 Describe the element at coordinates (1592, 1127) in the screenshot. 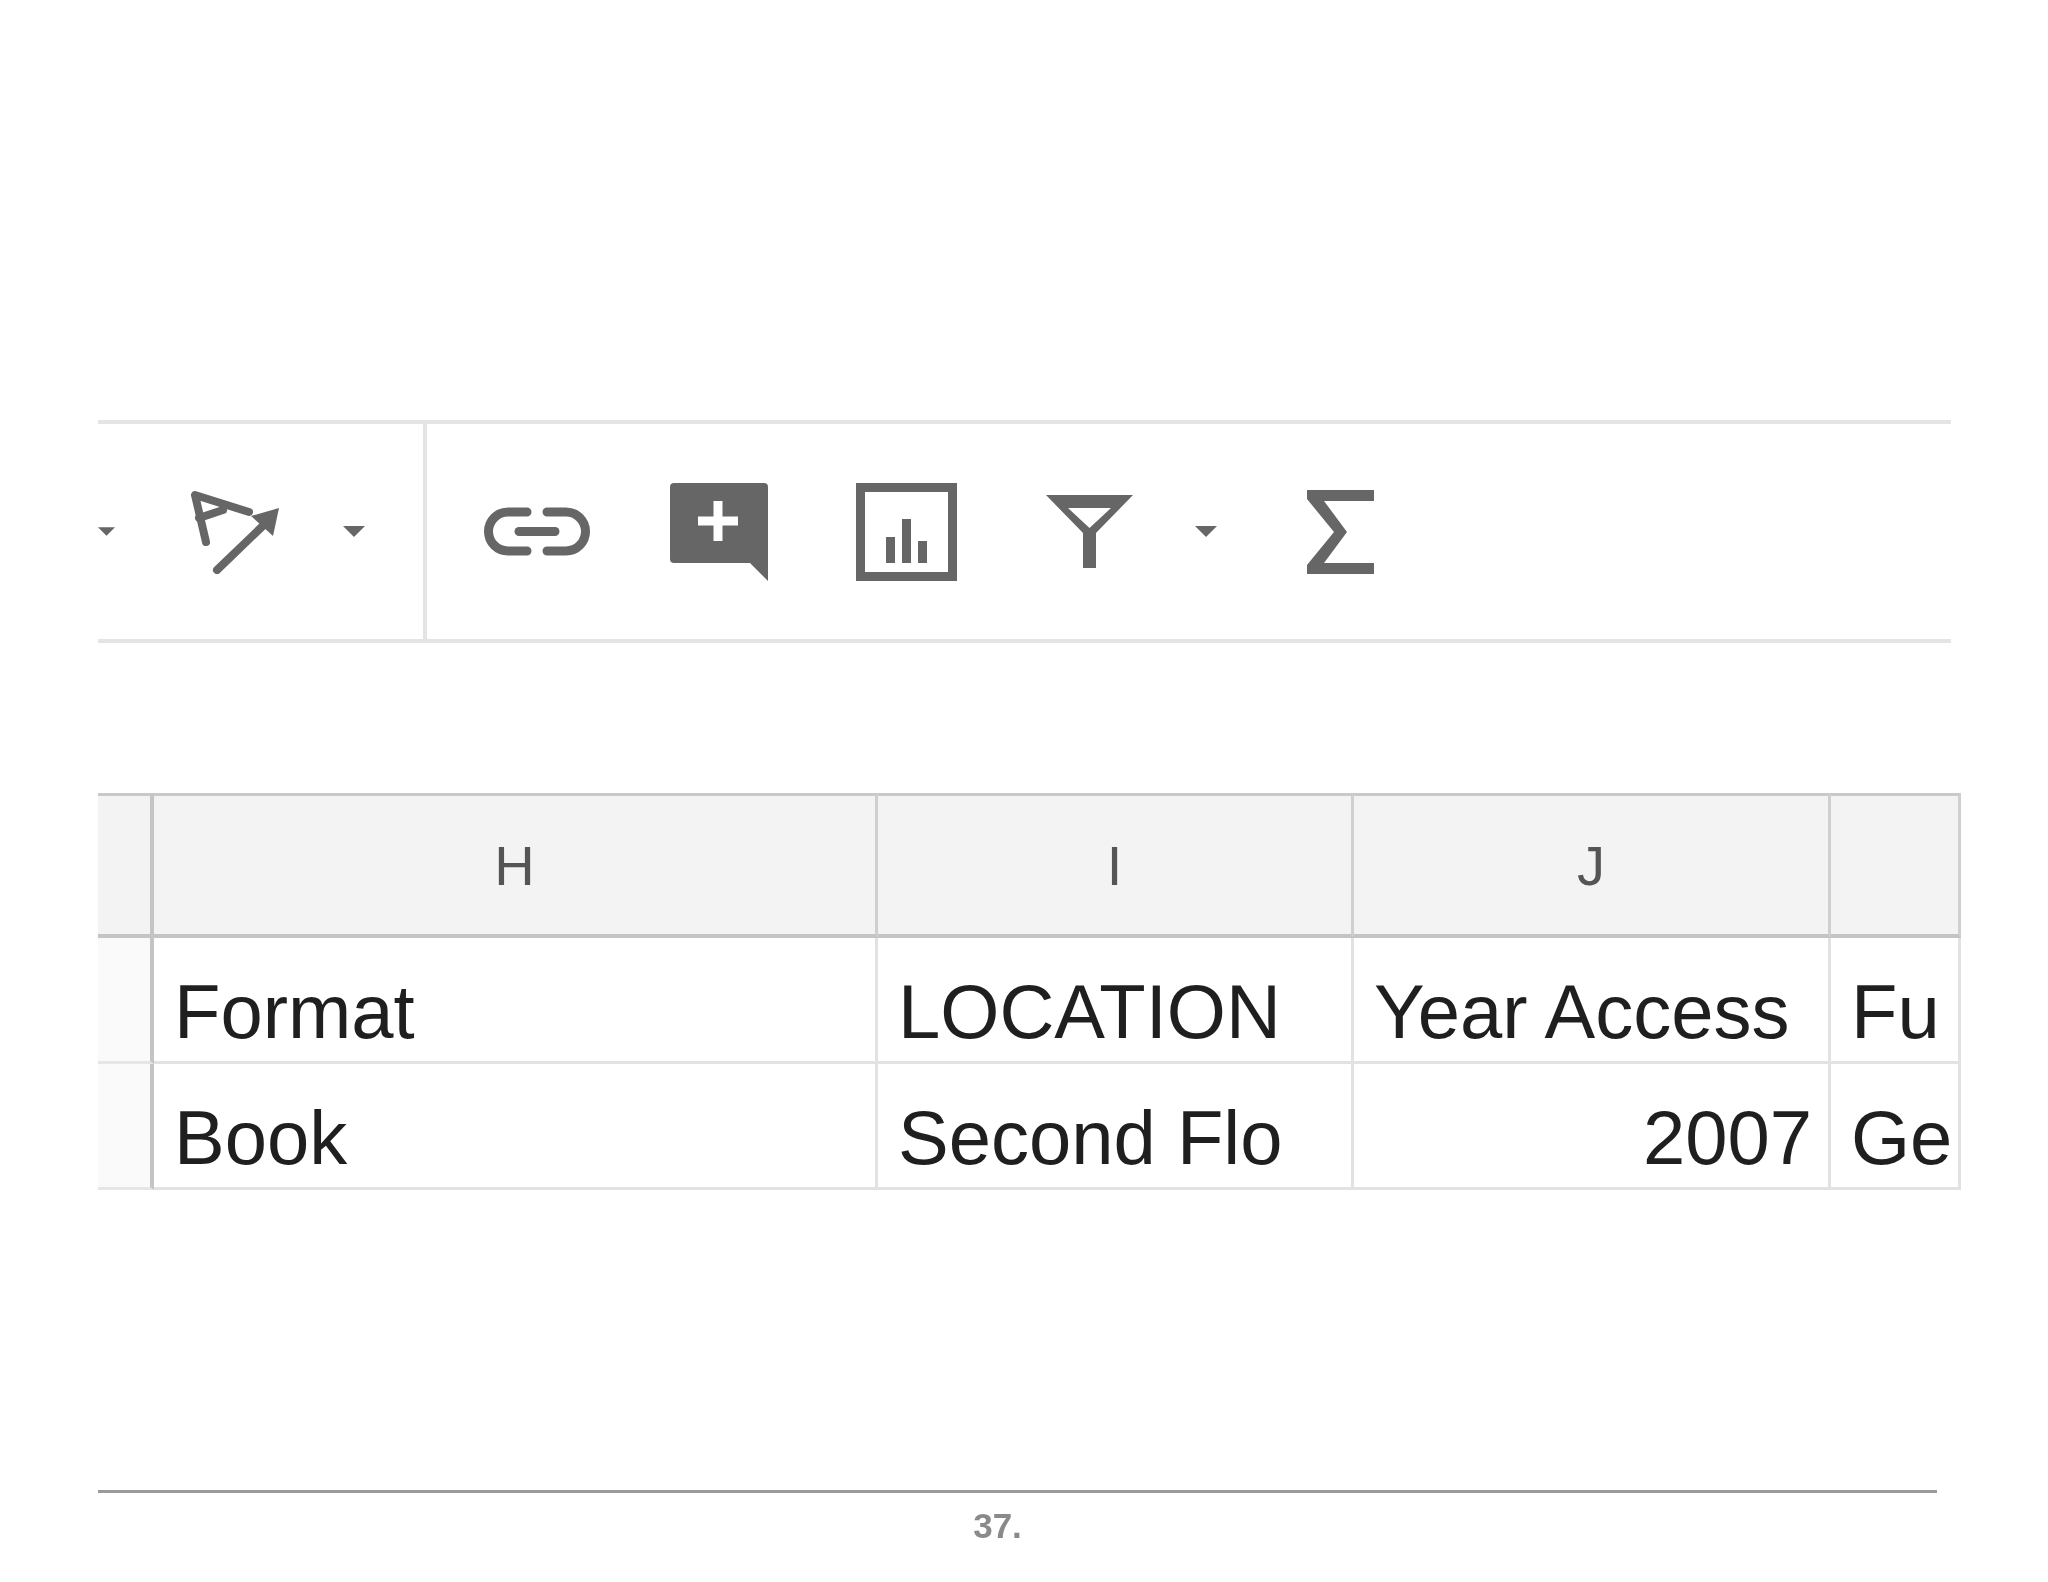

I see `table-cell: 2007` at that location.